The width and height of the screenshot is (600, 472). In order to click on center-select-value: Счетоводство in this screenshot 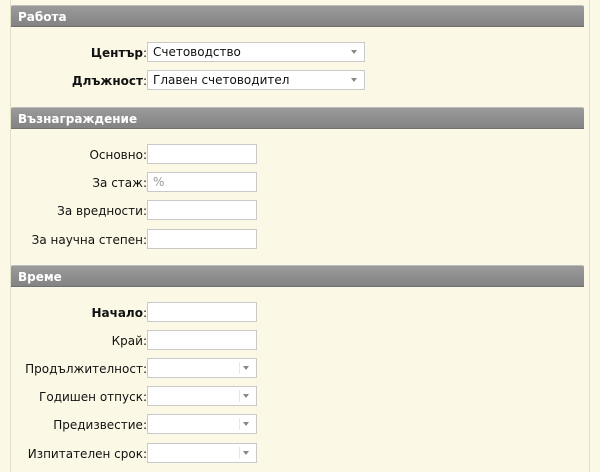, I will do `click(197, 52)`.